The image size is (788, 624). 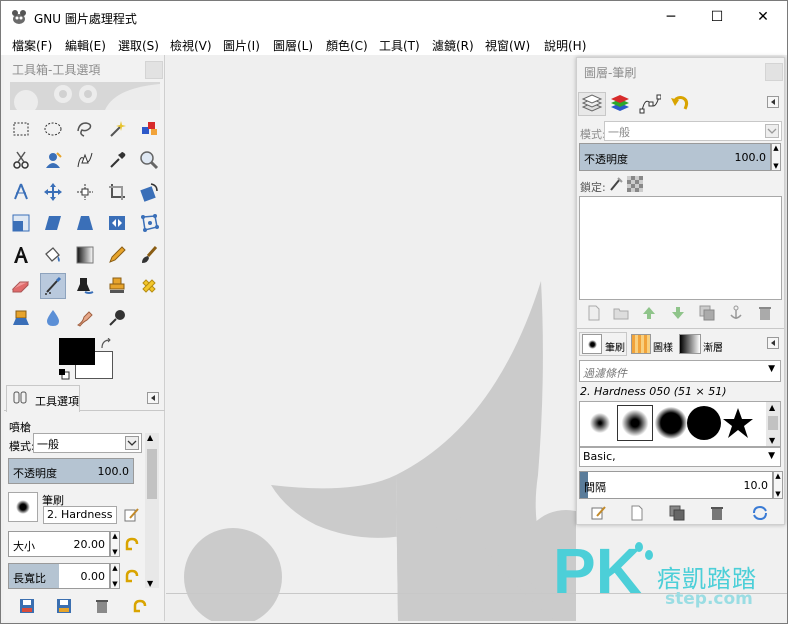 I want to click on anchor-layer-icon, so click(x=736, y=313).